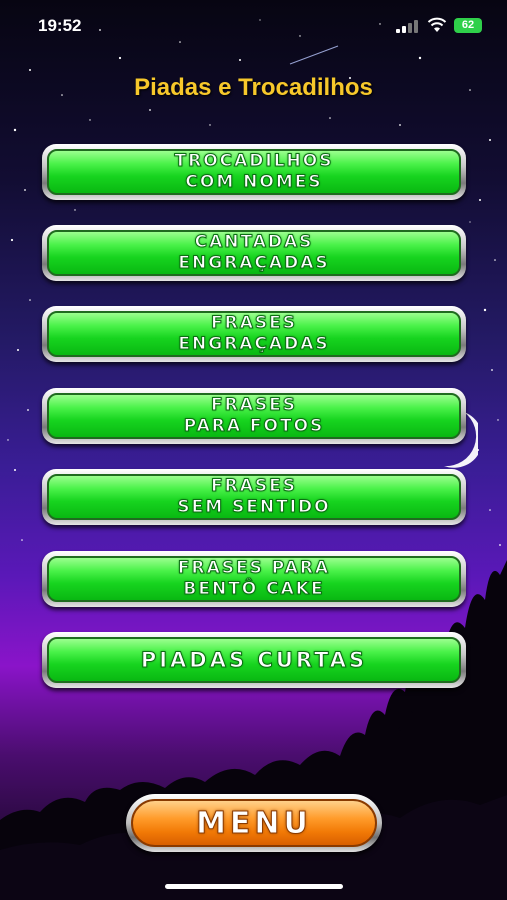 This screenshot has width=507, height=900. I want to click on button-frases-para-bento-cake: FRASES PARA BENTÔ CAKE, so click(254, 579).